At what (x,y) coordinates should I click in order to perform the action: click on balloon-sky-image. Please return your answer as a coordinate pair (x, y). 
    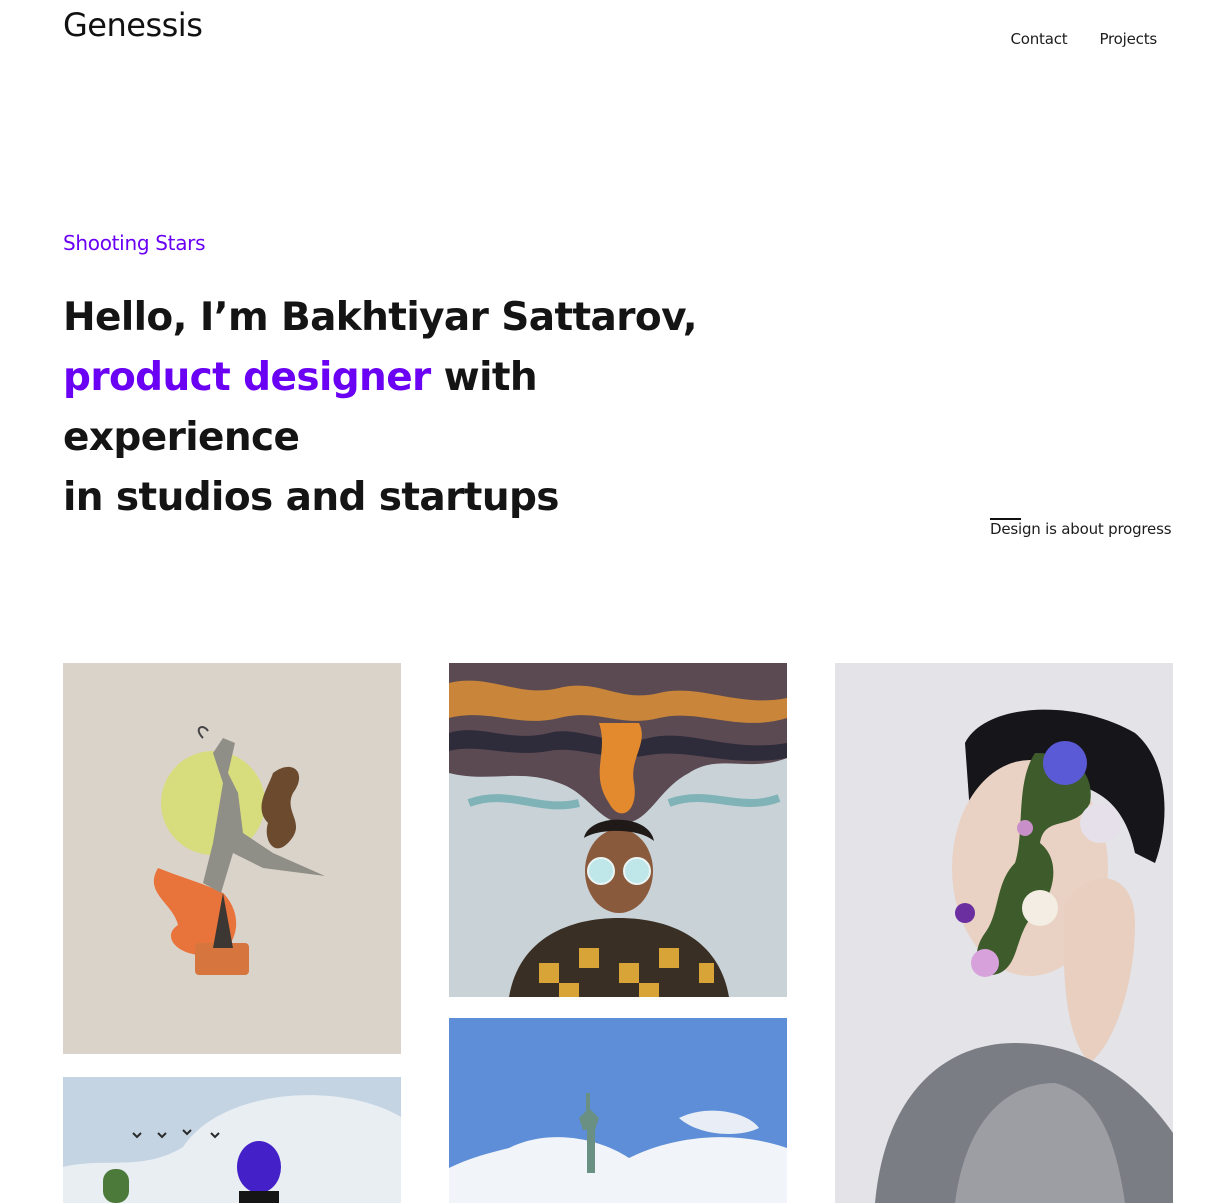
    Looking at the image, I should click on (232, 1140).